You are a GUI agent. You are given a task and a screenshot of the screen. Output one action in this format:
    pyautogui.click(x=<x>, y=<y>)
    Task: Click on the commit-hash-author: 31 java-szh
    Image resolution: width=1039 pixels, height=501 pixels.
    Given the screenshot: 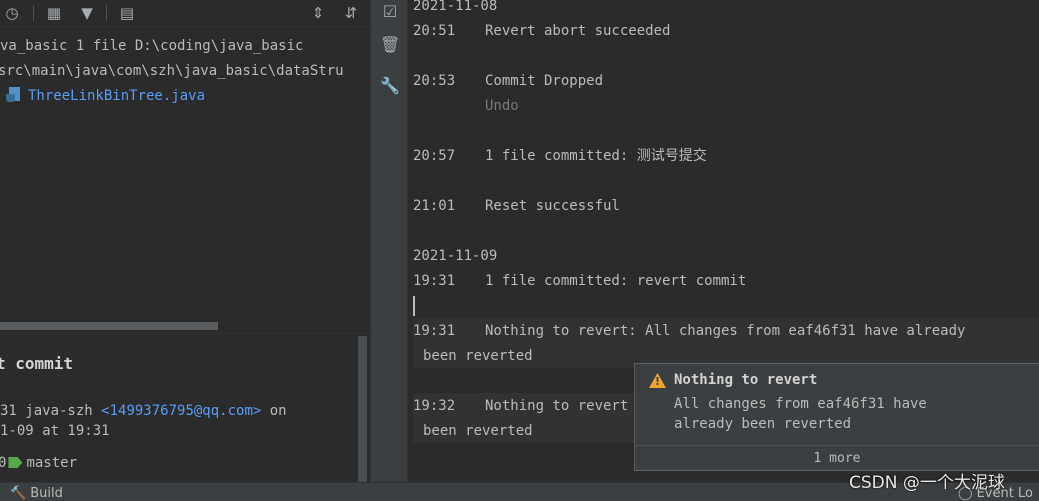 What is the action you would take?
    pyautogui.click(x=51, y=411)
    